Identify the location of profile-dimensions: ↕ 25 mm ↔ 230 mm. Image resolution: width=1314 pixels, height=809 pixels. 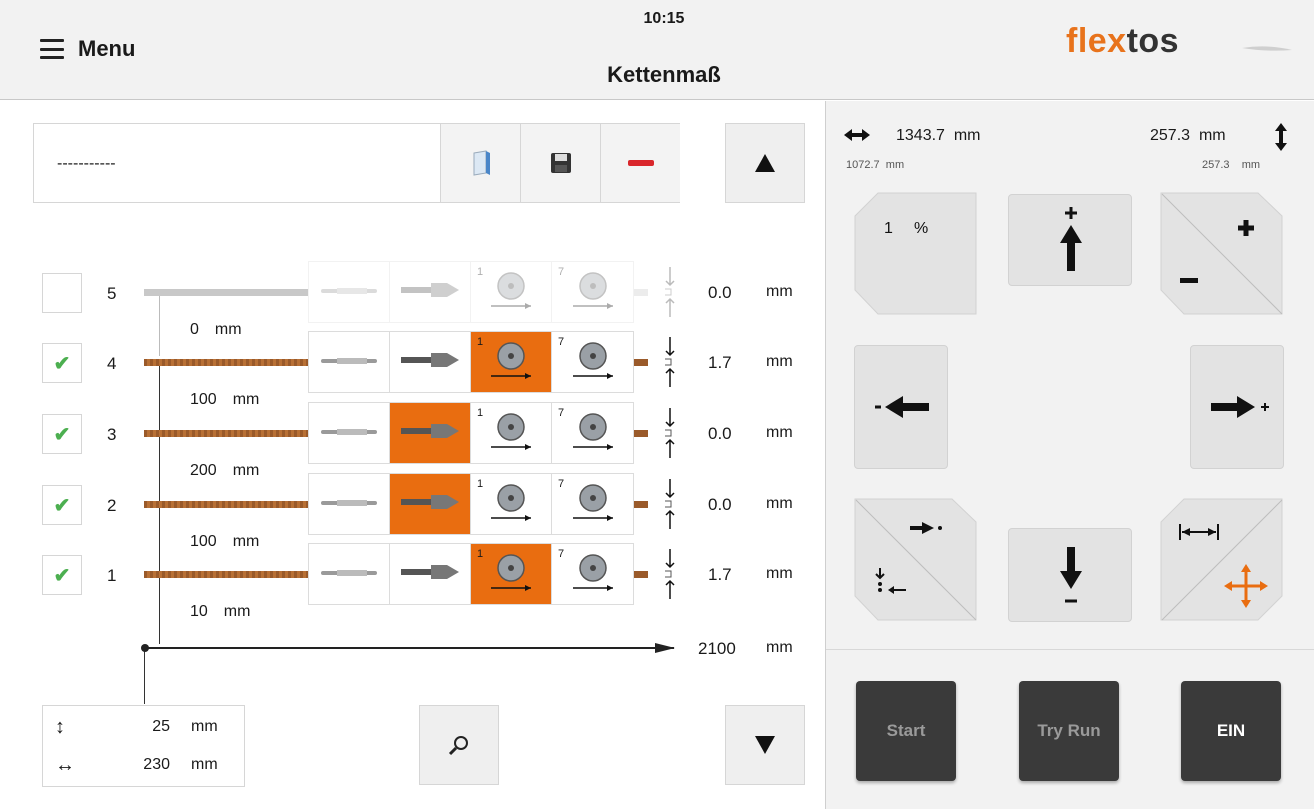
(143, 746).